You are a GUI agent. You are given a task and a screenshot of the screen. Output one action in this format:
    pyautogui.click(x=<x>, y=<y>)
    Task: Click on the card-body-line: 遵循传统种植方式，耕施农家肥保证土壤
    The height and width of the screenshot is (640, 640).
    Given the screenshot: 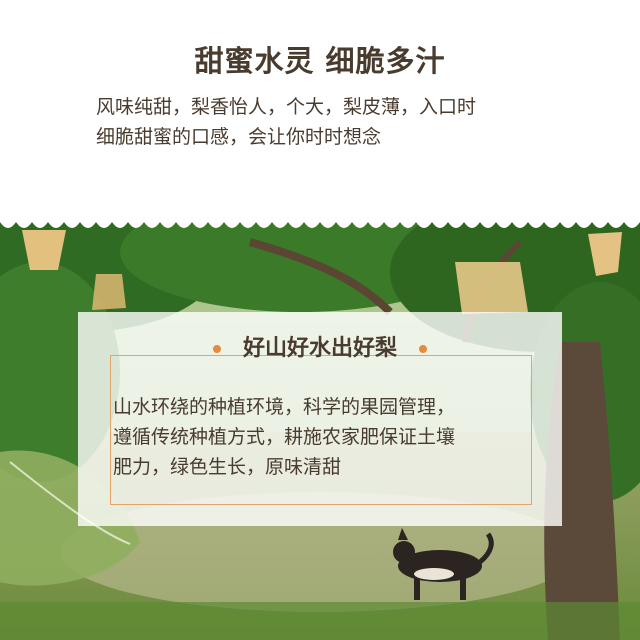 What is the action you would take?
    pyautogui.click(x=284, y=437)
    